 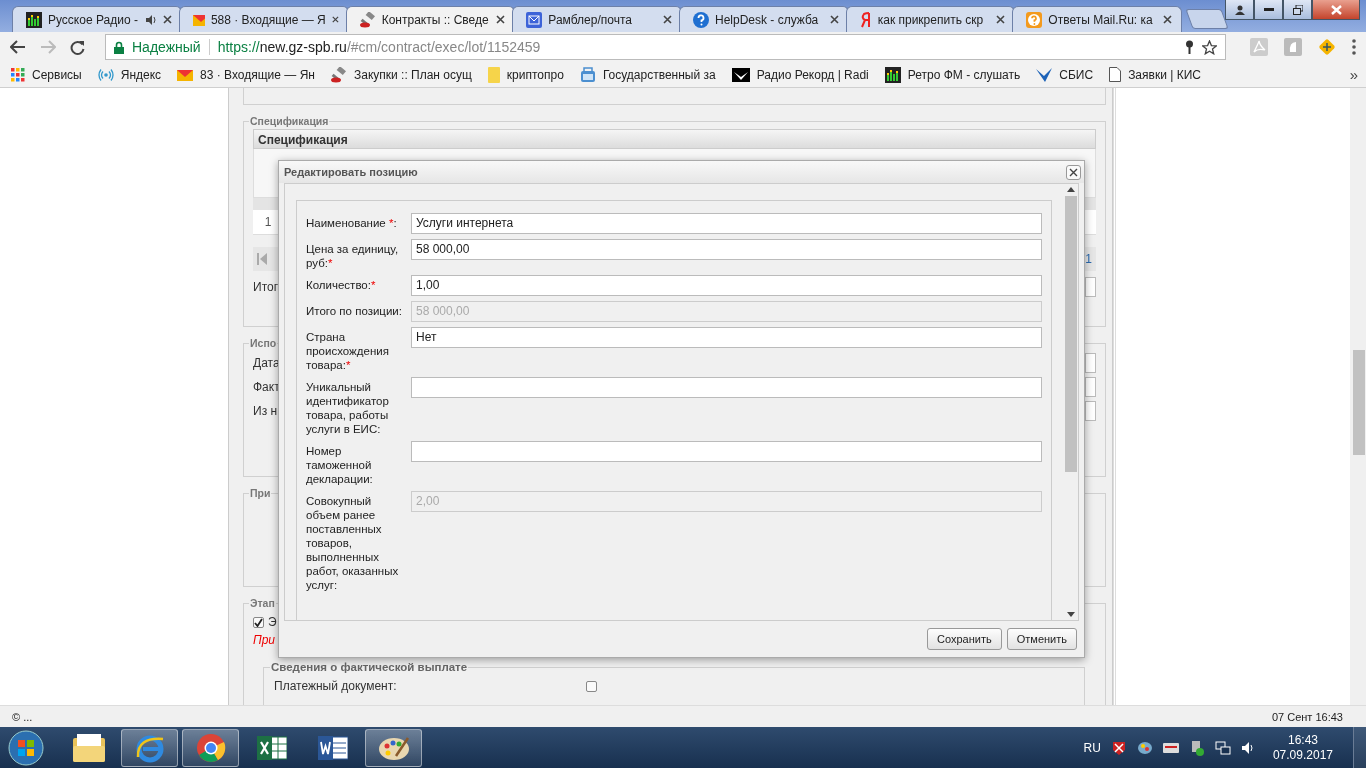 What do you see at coordinates (726, 223) in the screenshot?
I see `input-field: Услуги интернета` at bounding box center [726, 223].